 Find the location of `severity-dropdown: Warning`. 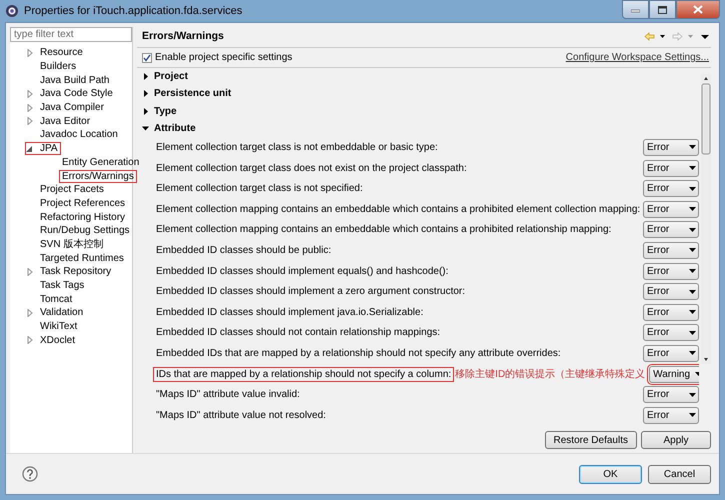

severity-dropdown: Warning is located at coordinates (674, 374).